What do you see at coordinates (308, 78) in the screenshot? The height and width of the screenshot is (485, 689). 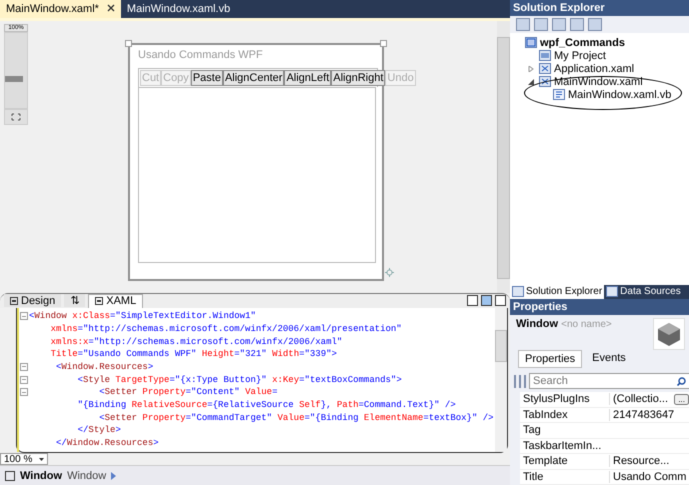 I see `command-button: AlignLeft` at bounding box center [308, 78].